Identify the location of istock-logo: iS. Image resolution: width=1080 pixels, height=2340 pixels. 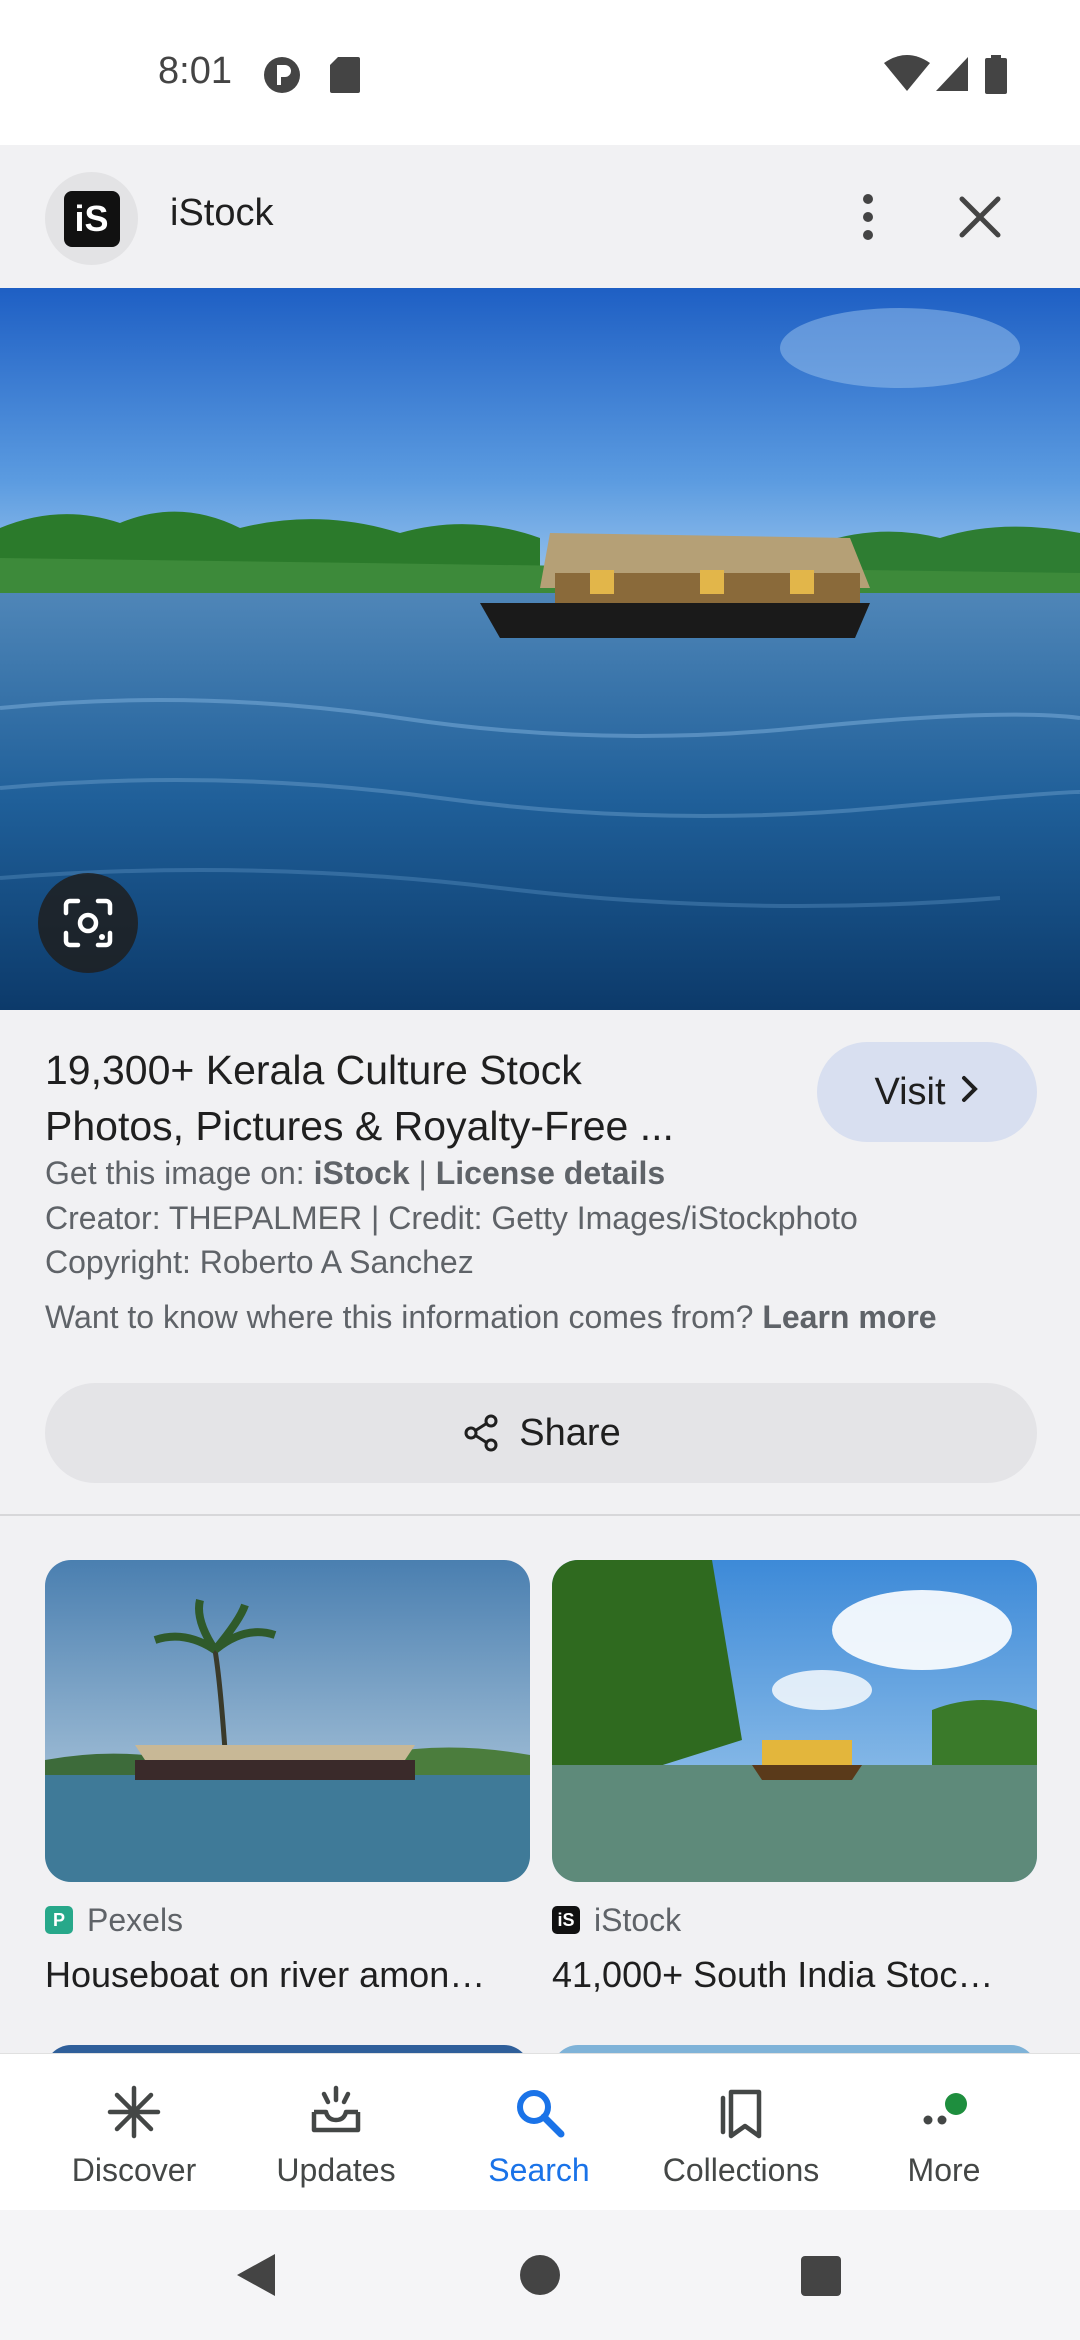
(91, 218).